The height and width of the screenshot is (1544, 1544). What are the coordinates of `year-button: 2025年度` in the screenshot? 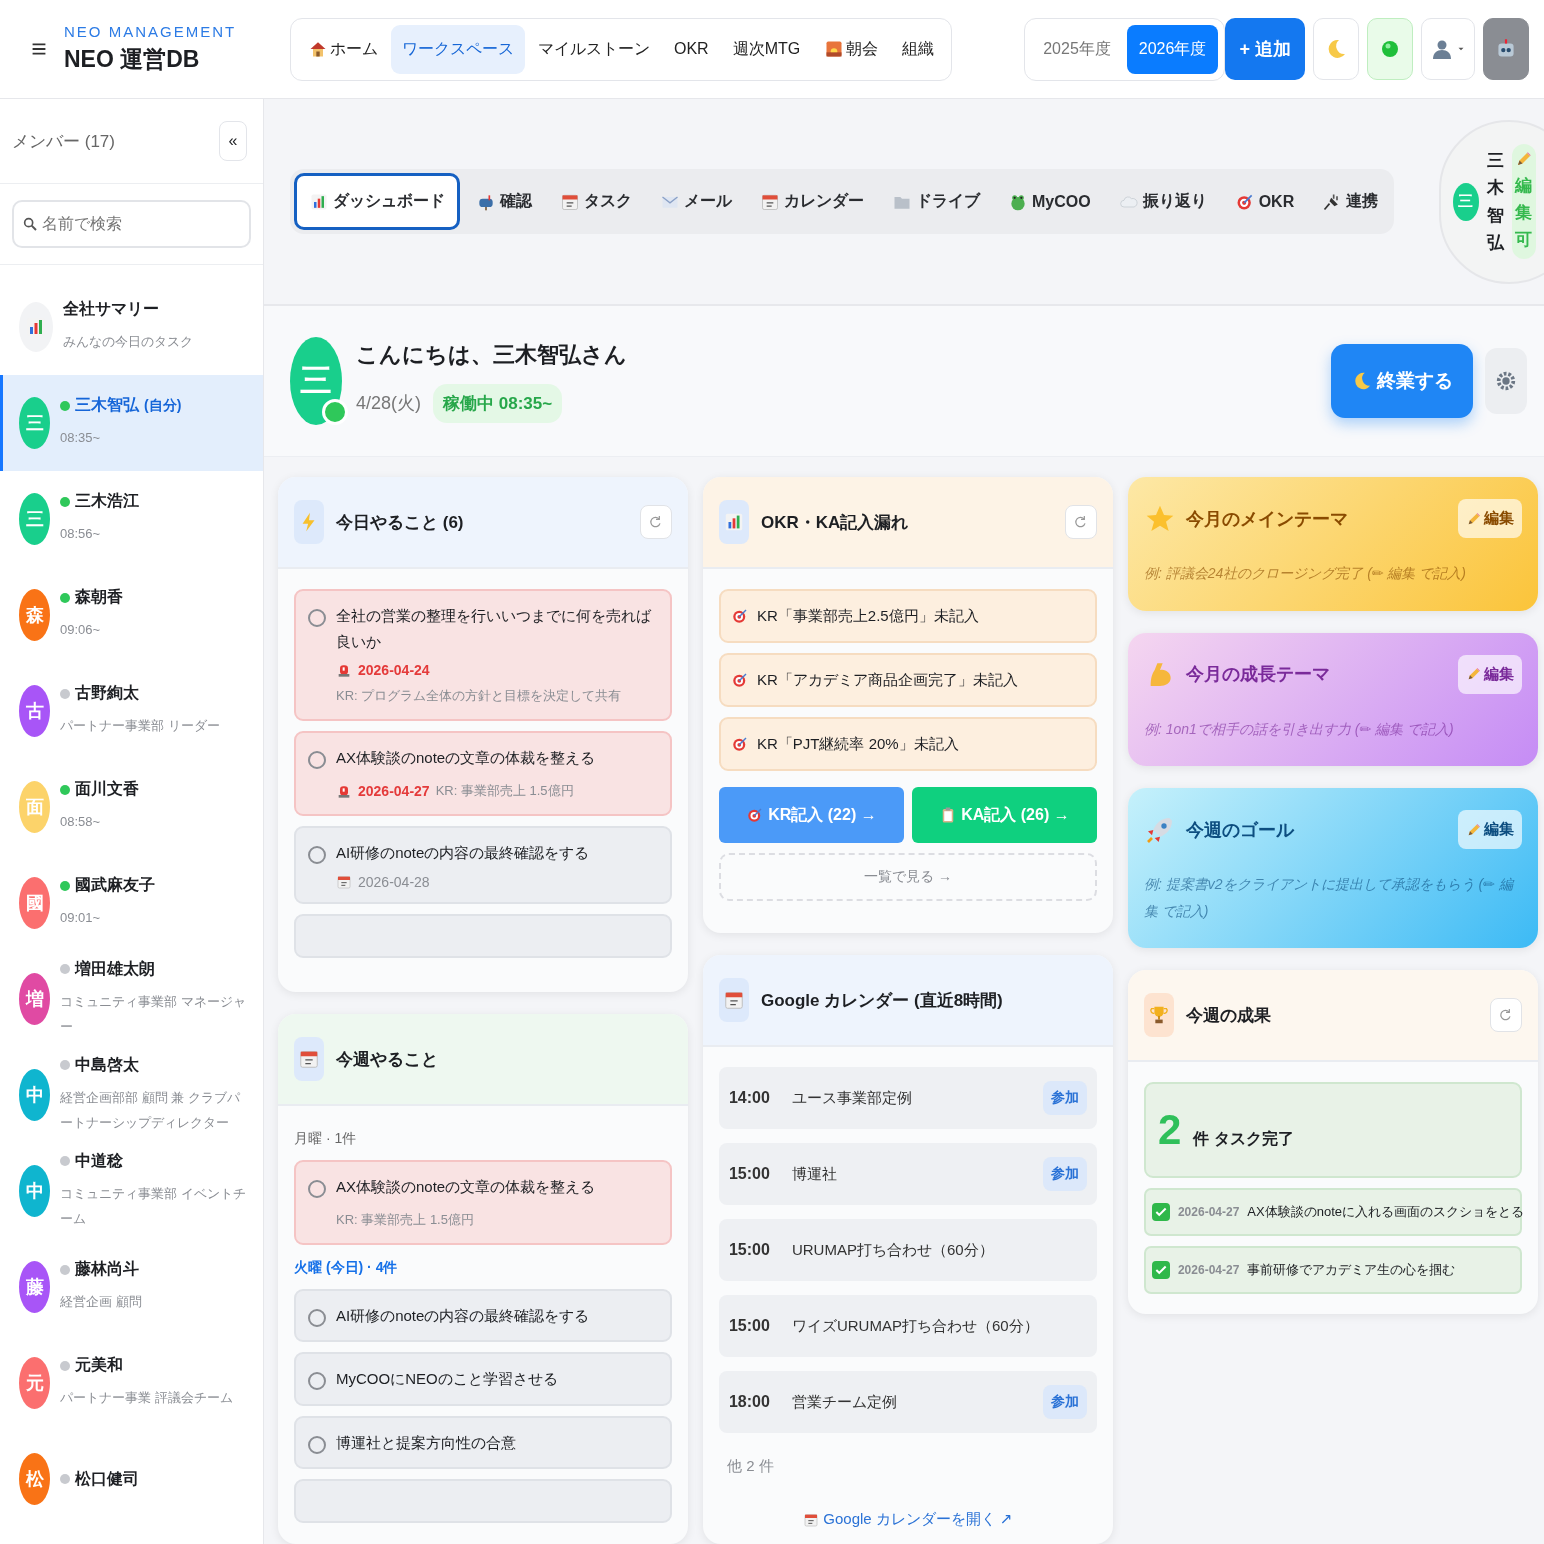 It's located at (1077, 49).